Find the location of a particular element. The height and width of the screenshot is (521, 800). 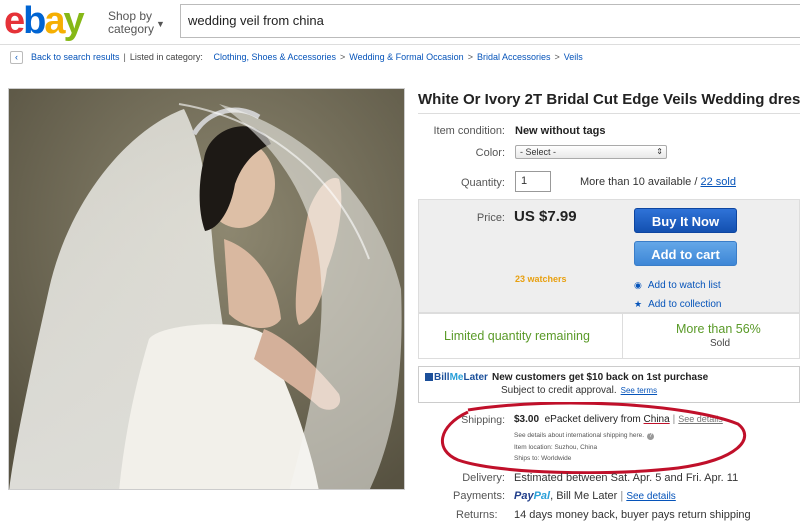

sold-label: Sold is located at coordinates (720, 343).